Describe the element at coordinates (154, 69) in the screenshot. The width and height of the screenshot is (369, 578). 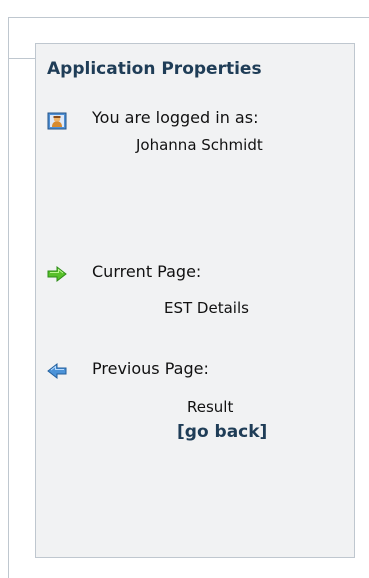
I see `panel-title: Application Properties` at that location.